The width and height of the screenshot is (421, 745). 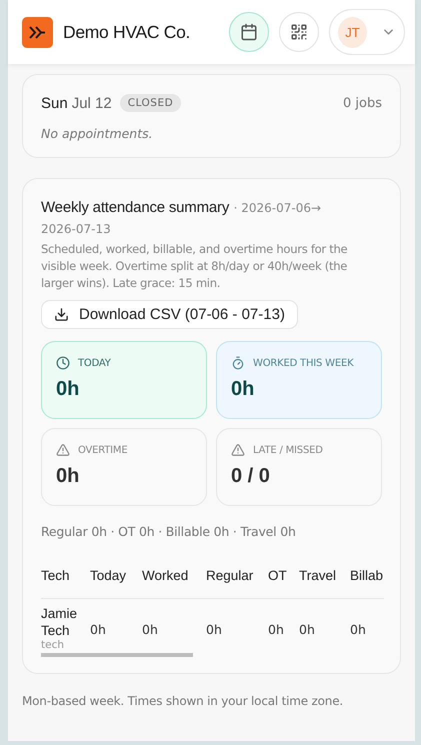 What do you see at coordinates (108, 575) in the screenshot?
I see `column-header: Today` at bounding box center [108, 575].